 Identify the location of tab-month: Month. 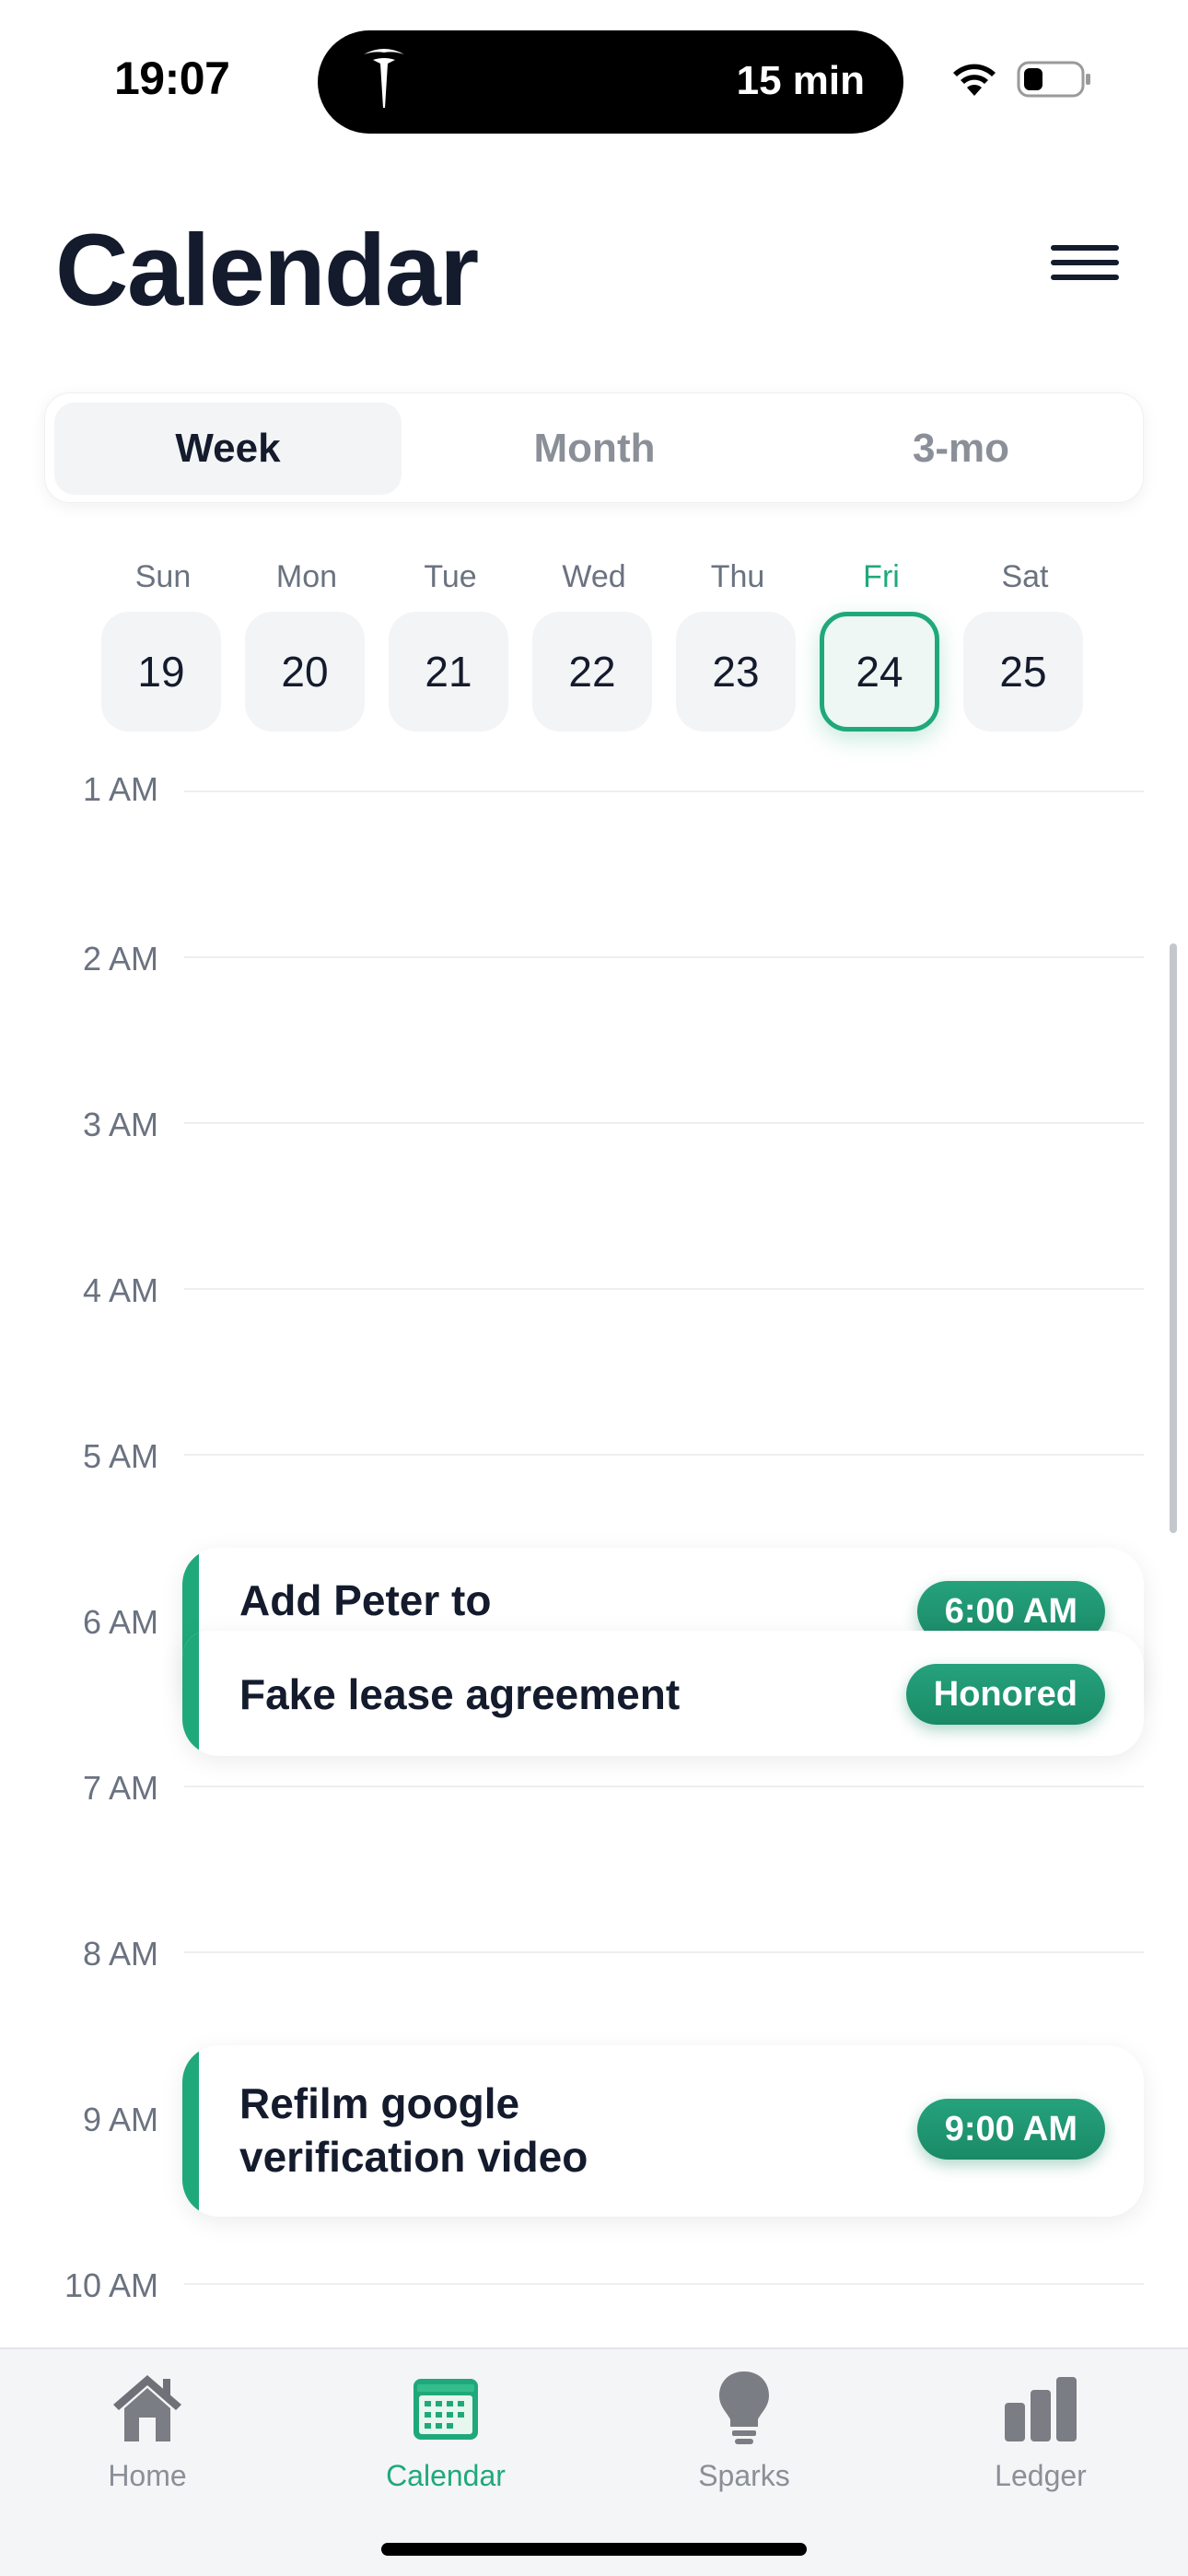
(594, 449).